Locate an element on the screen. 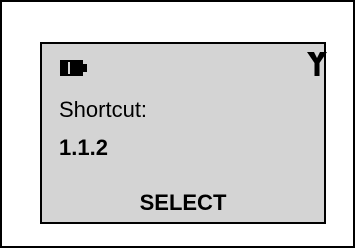  shortcut-label: Shortcut: is located at coordinates (103, 109).